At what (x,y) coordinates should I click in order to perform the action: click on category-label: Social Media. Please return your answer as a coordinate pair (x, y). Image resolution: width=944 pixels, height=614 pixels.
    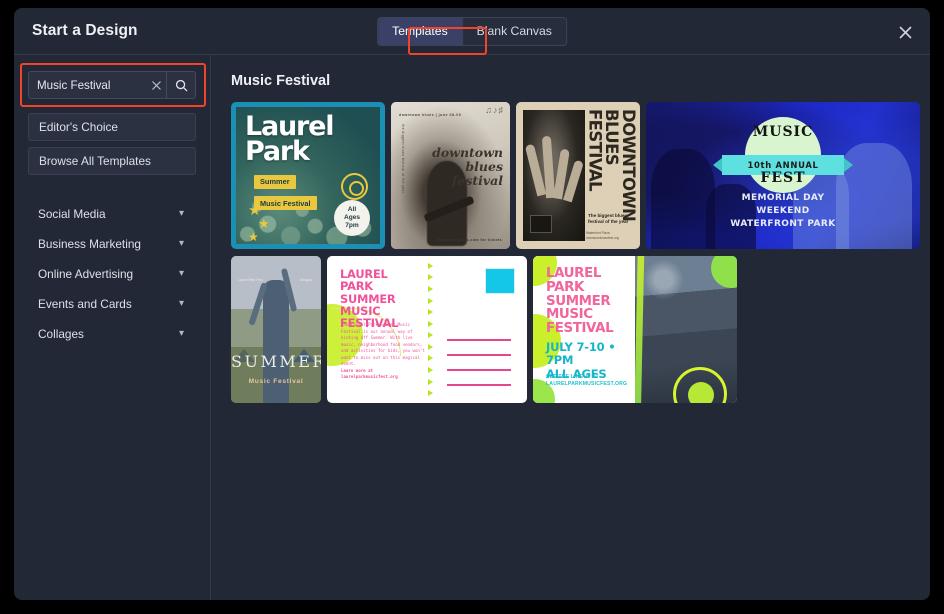
    Looking at the image, I should click on (72, 214).